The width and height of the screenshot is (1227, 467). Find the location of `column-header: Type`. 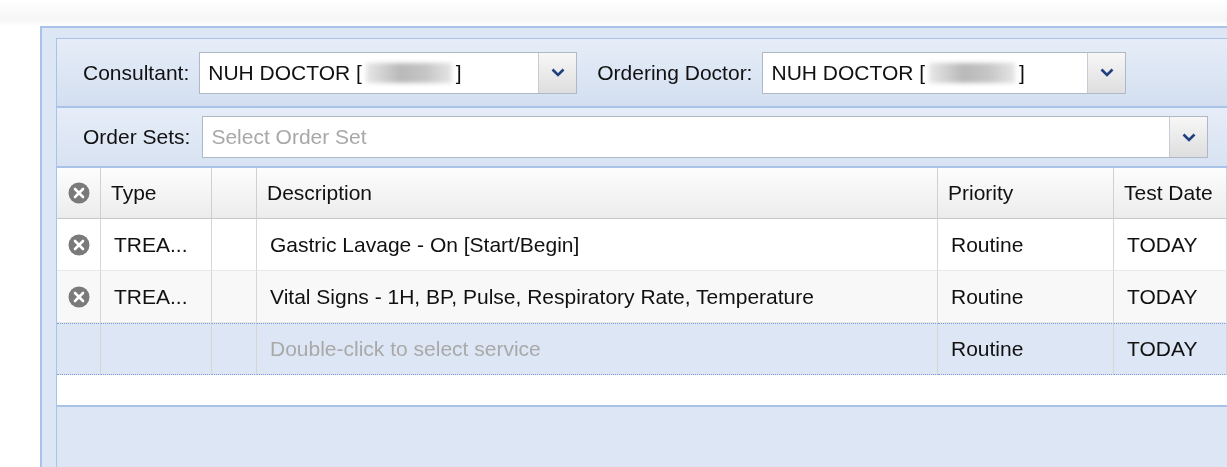

column-header: Type is located at coordinates (156, 193).